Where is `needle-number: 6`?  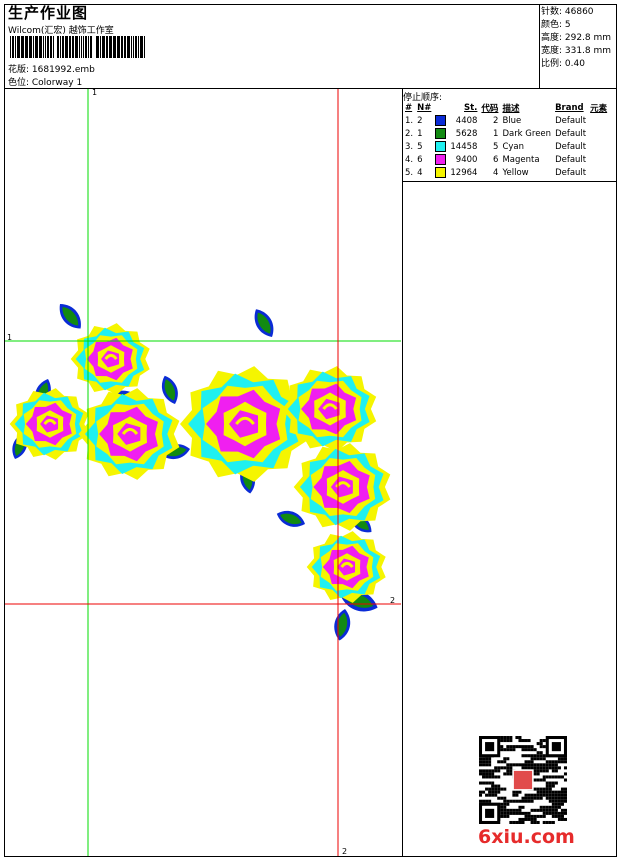
needle-number: 6 is located at coordinates (420, 159).